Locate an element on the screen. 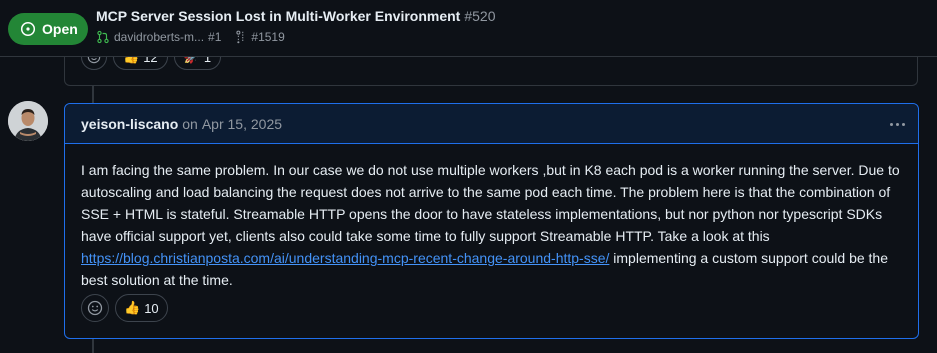  issue-state-label: Open is located at coordinates (60, 29).